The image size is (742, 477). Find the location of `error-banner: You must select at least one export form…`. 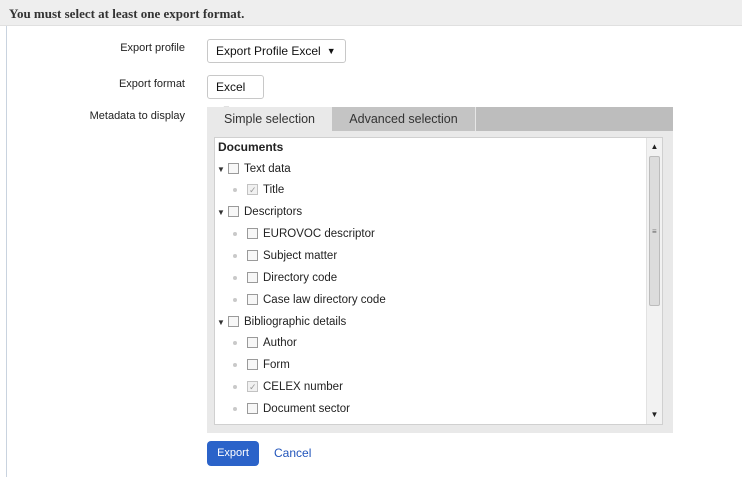

error-banner: You must select at least one export form… is located at coordinates (371, 13).